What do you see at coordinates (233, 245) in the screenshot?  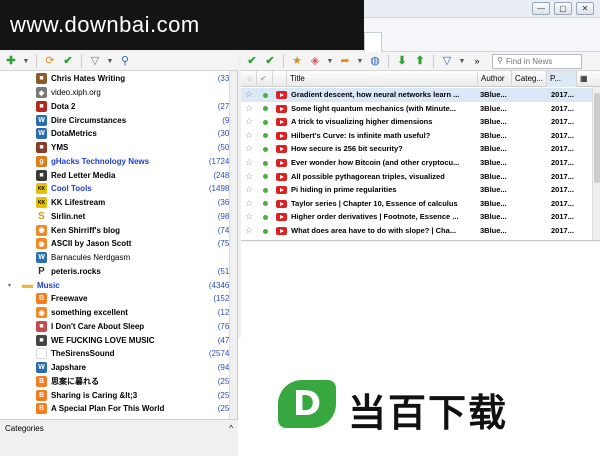 I see `feeds-scrollbar` at bounding box center [233, 245].